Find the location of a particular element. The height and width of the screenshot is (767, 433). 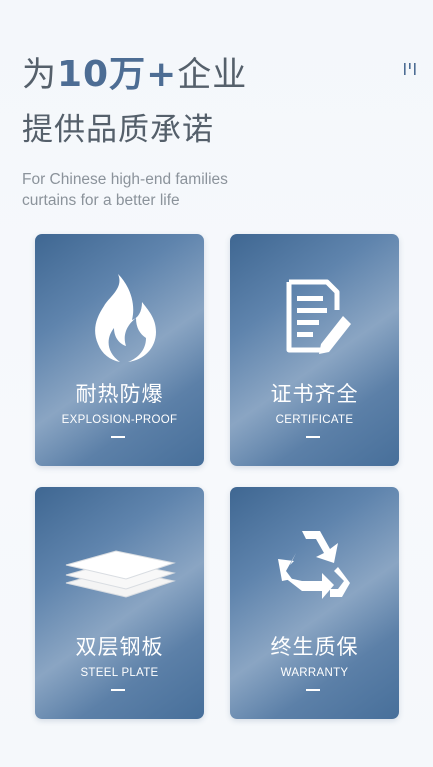

page-title: 为10万+企业 is located at coordinates (217, 75).